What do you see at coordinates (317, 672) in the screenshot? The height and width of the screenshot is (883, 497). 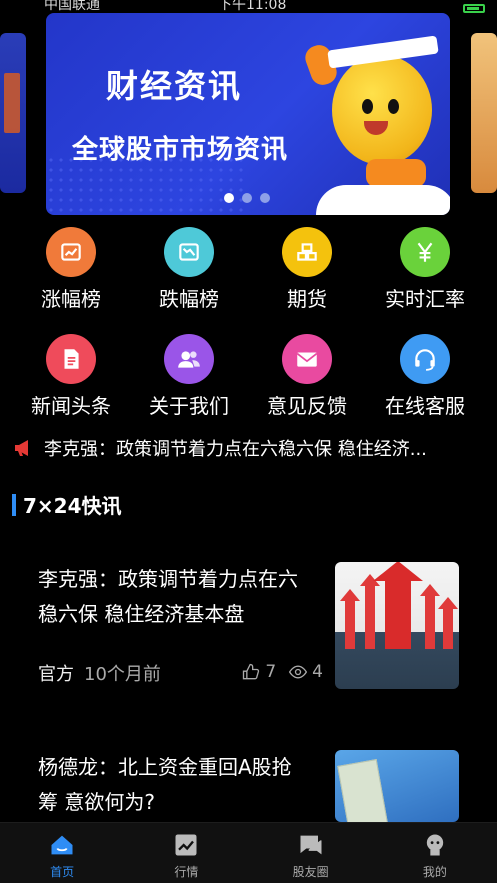 I see `view-count: 4` at bounding box center [317, 672].